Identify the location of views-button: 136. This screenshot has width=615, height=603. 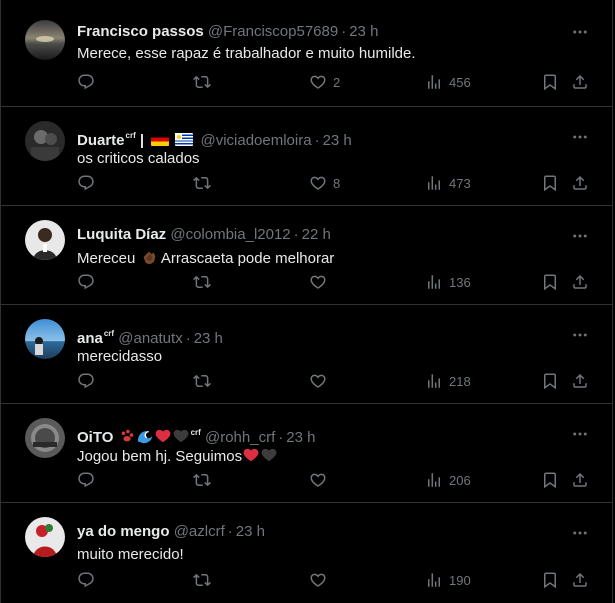
(448, 282).